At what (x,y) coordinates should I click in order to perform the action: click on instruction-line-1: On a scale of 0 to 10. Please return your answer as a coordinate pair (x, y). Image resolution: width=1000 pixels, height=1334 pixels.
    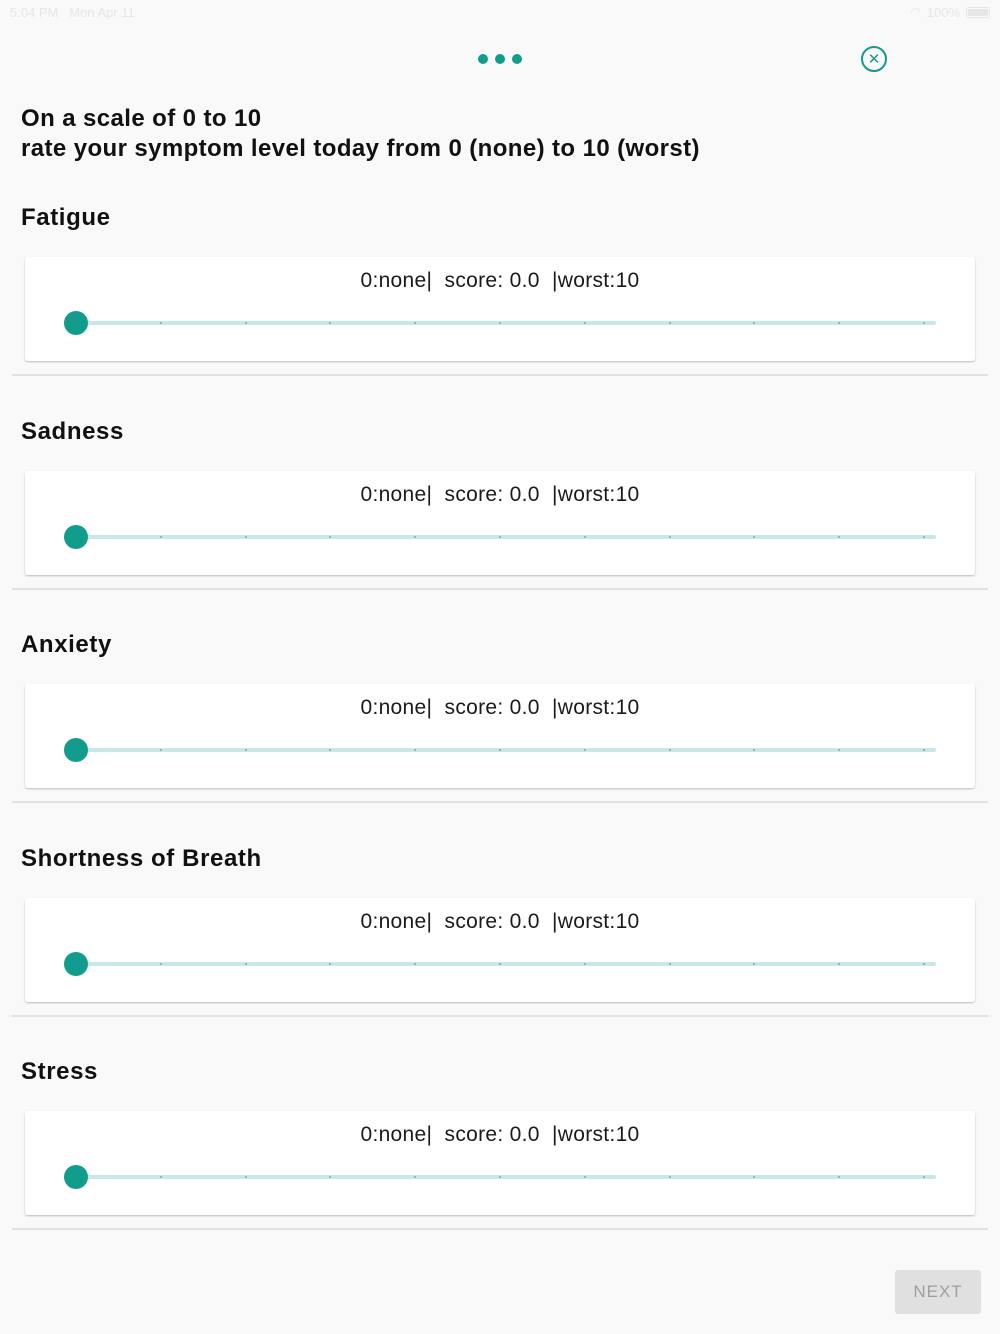
    Looking at the image, I should click on (141, 118).